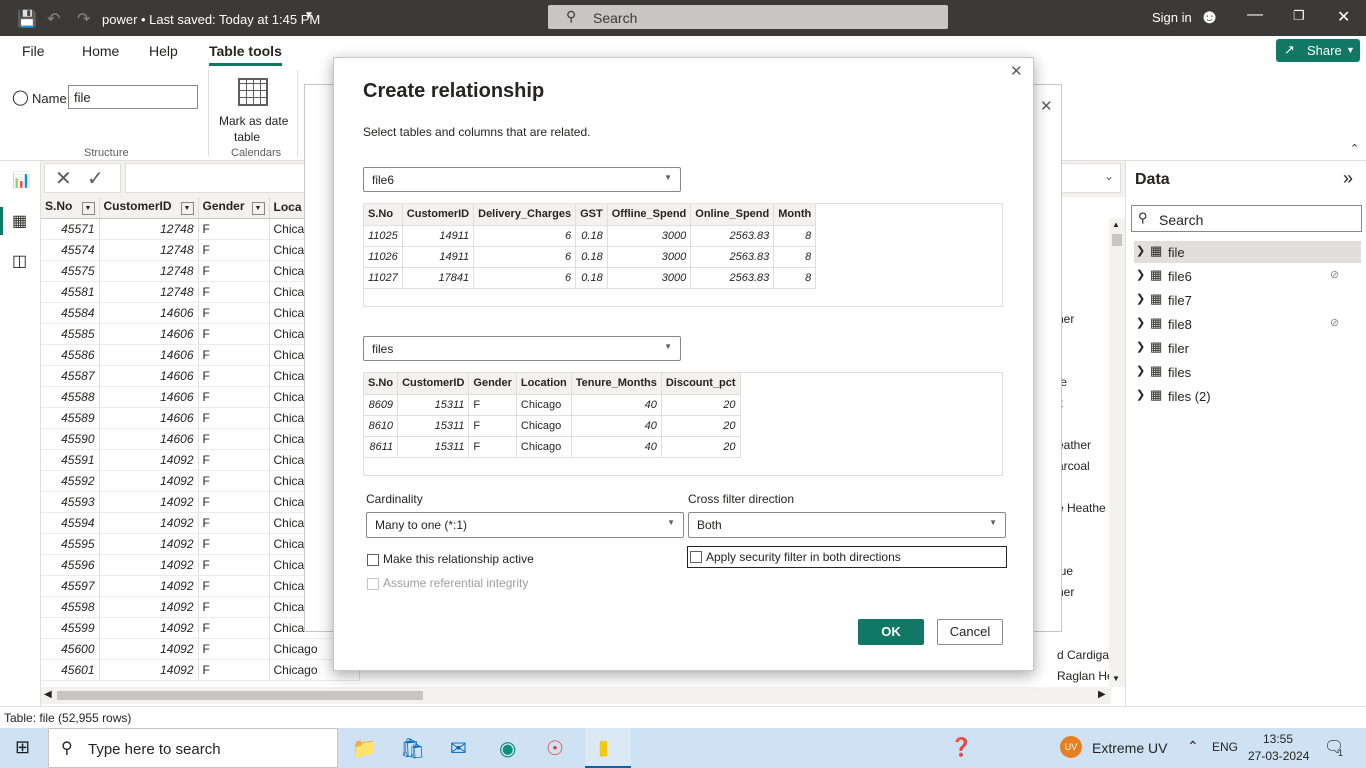 This screenshot has height=768, width=1366. Describe the element at coordinates (70, 313) in the screenshot. I see `table-cell: 45584` at that location.